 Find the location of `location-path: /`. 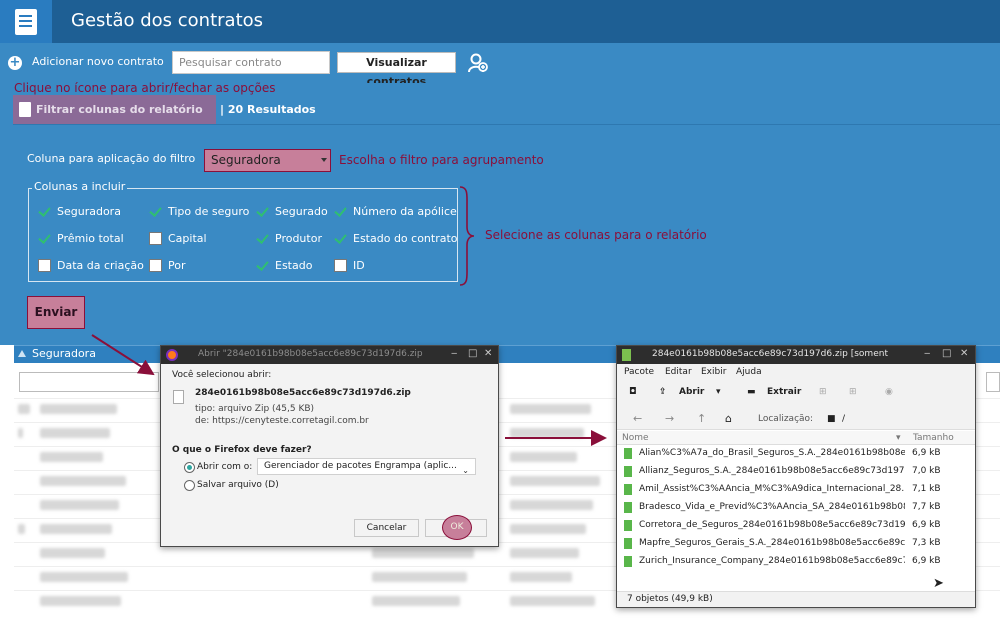

location-path: / is located at coordinates (843, 419).